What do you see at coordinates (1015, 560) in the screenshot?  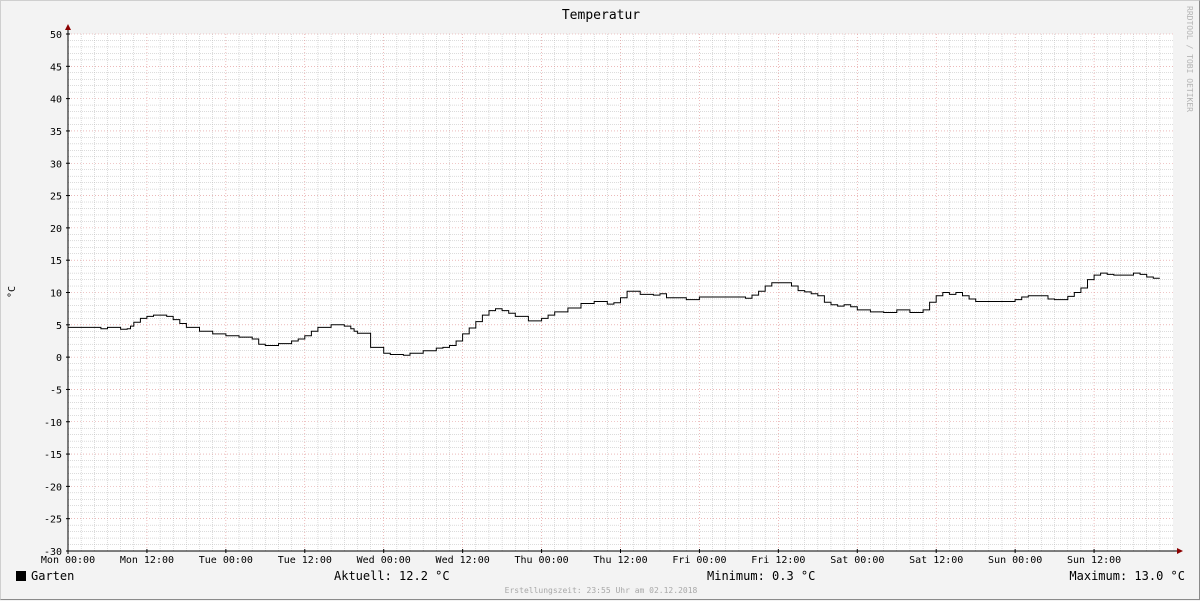 I see `x-tick-label: Sun 00:00` at bounding box center [1015, 560].